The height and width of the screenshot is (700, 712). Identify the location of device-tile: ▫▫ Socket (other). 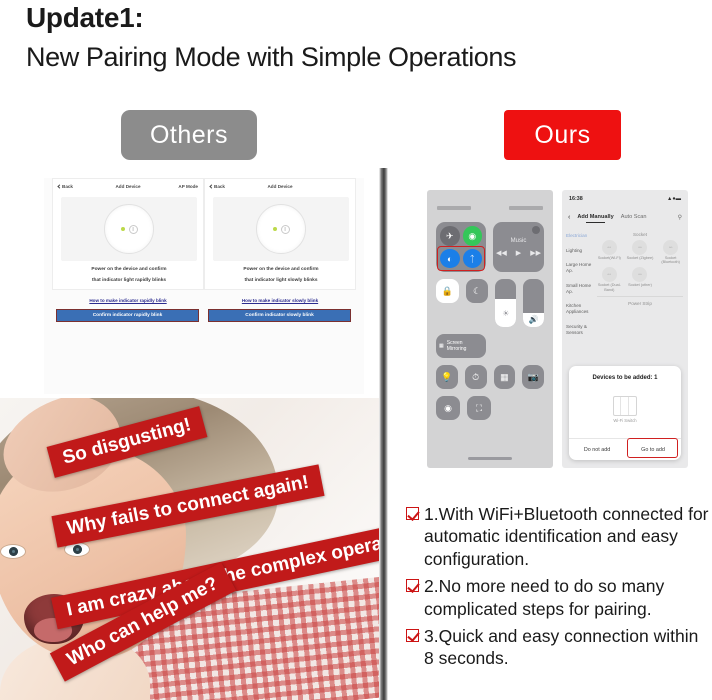
(640, 279).